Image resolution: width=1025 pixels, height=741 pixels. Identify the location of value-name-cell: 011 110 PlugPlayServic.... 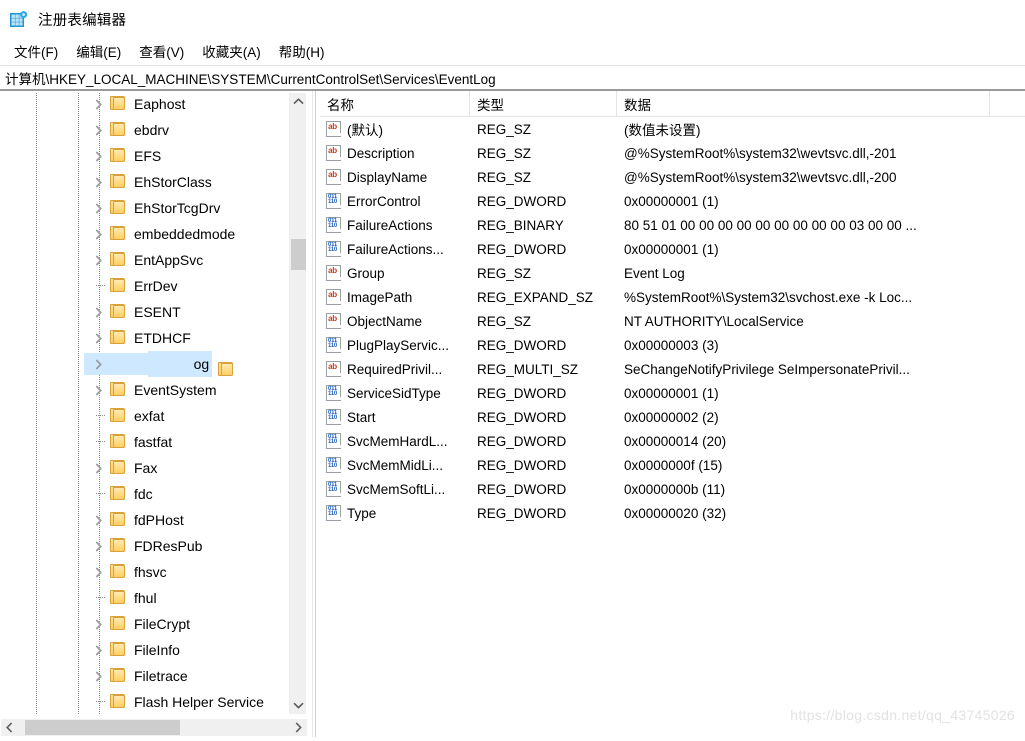
(400, 345).